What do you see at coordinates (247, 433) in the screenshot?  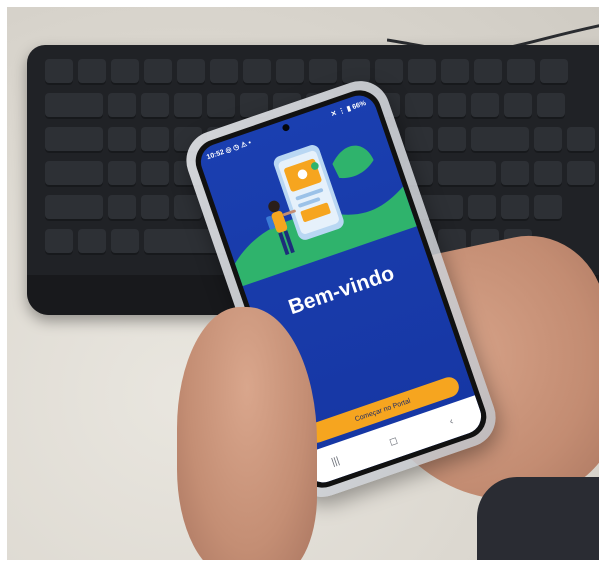 I see `left-hand` at bounding box center [247, 433].